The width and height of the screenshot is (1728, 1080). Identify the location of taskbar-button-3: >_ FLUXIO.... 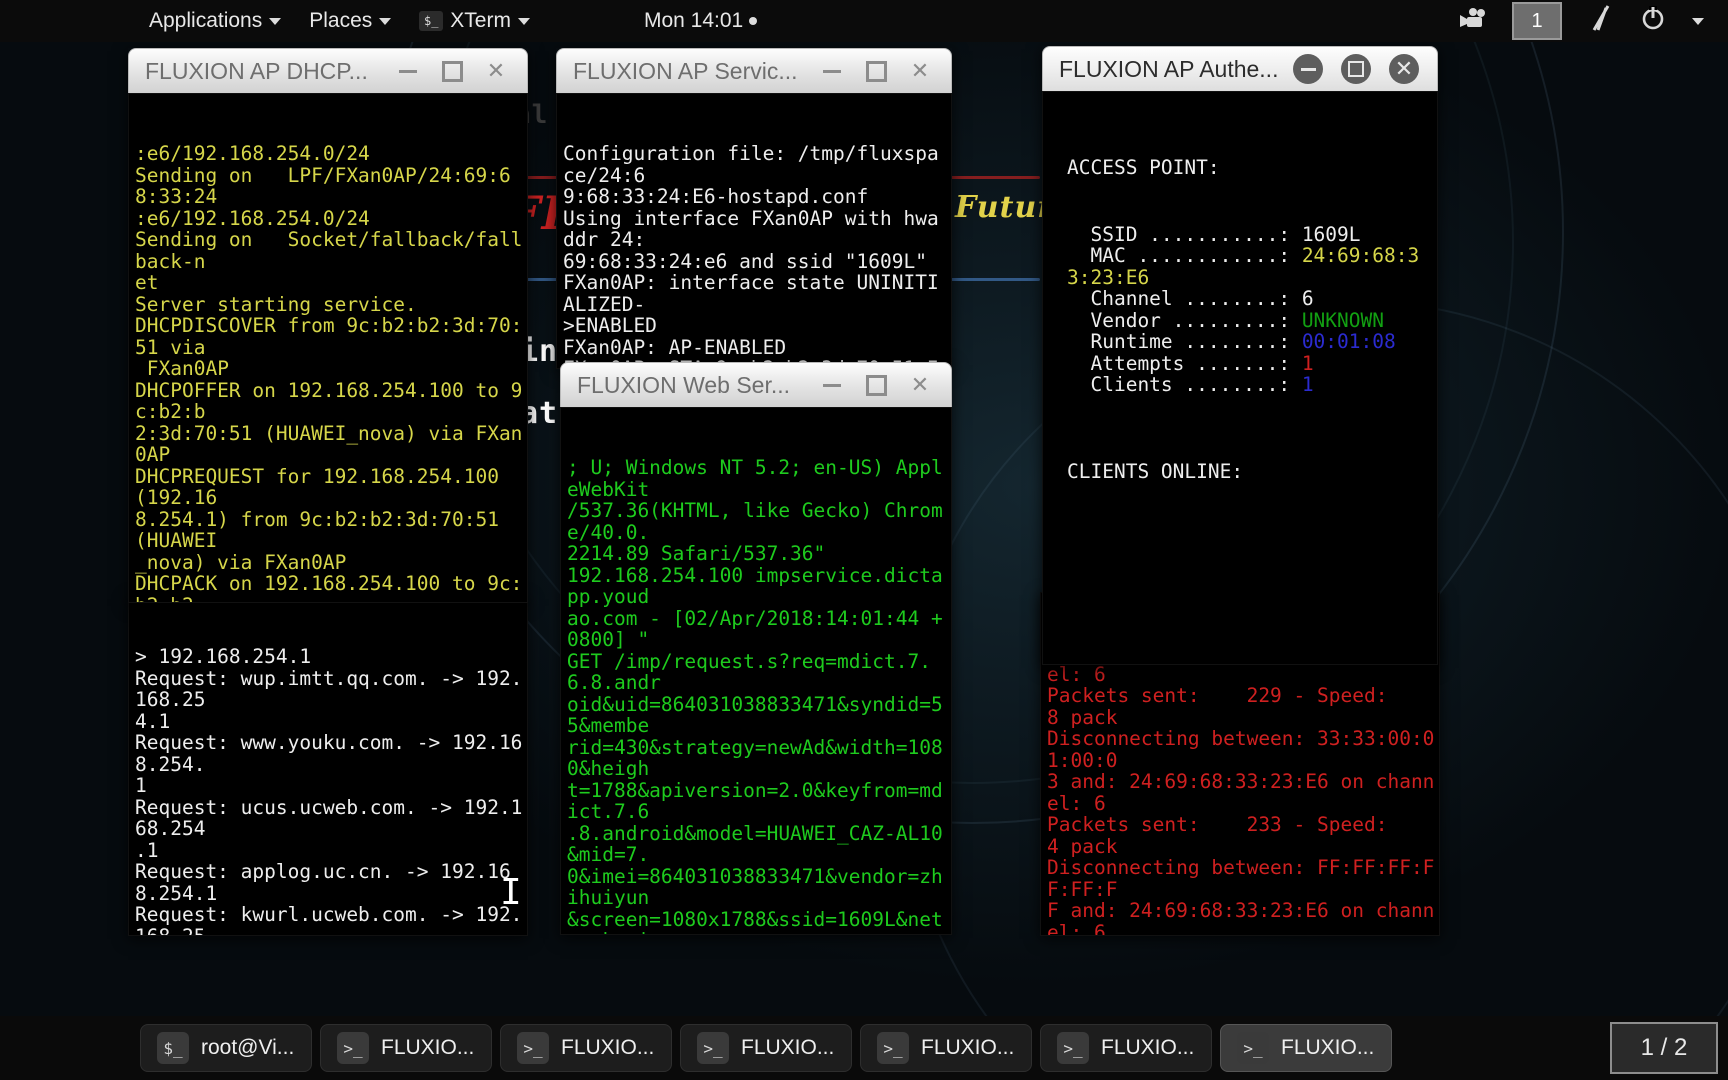
(766, 1048).